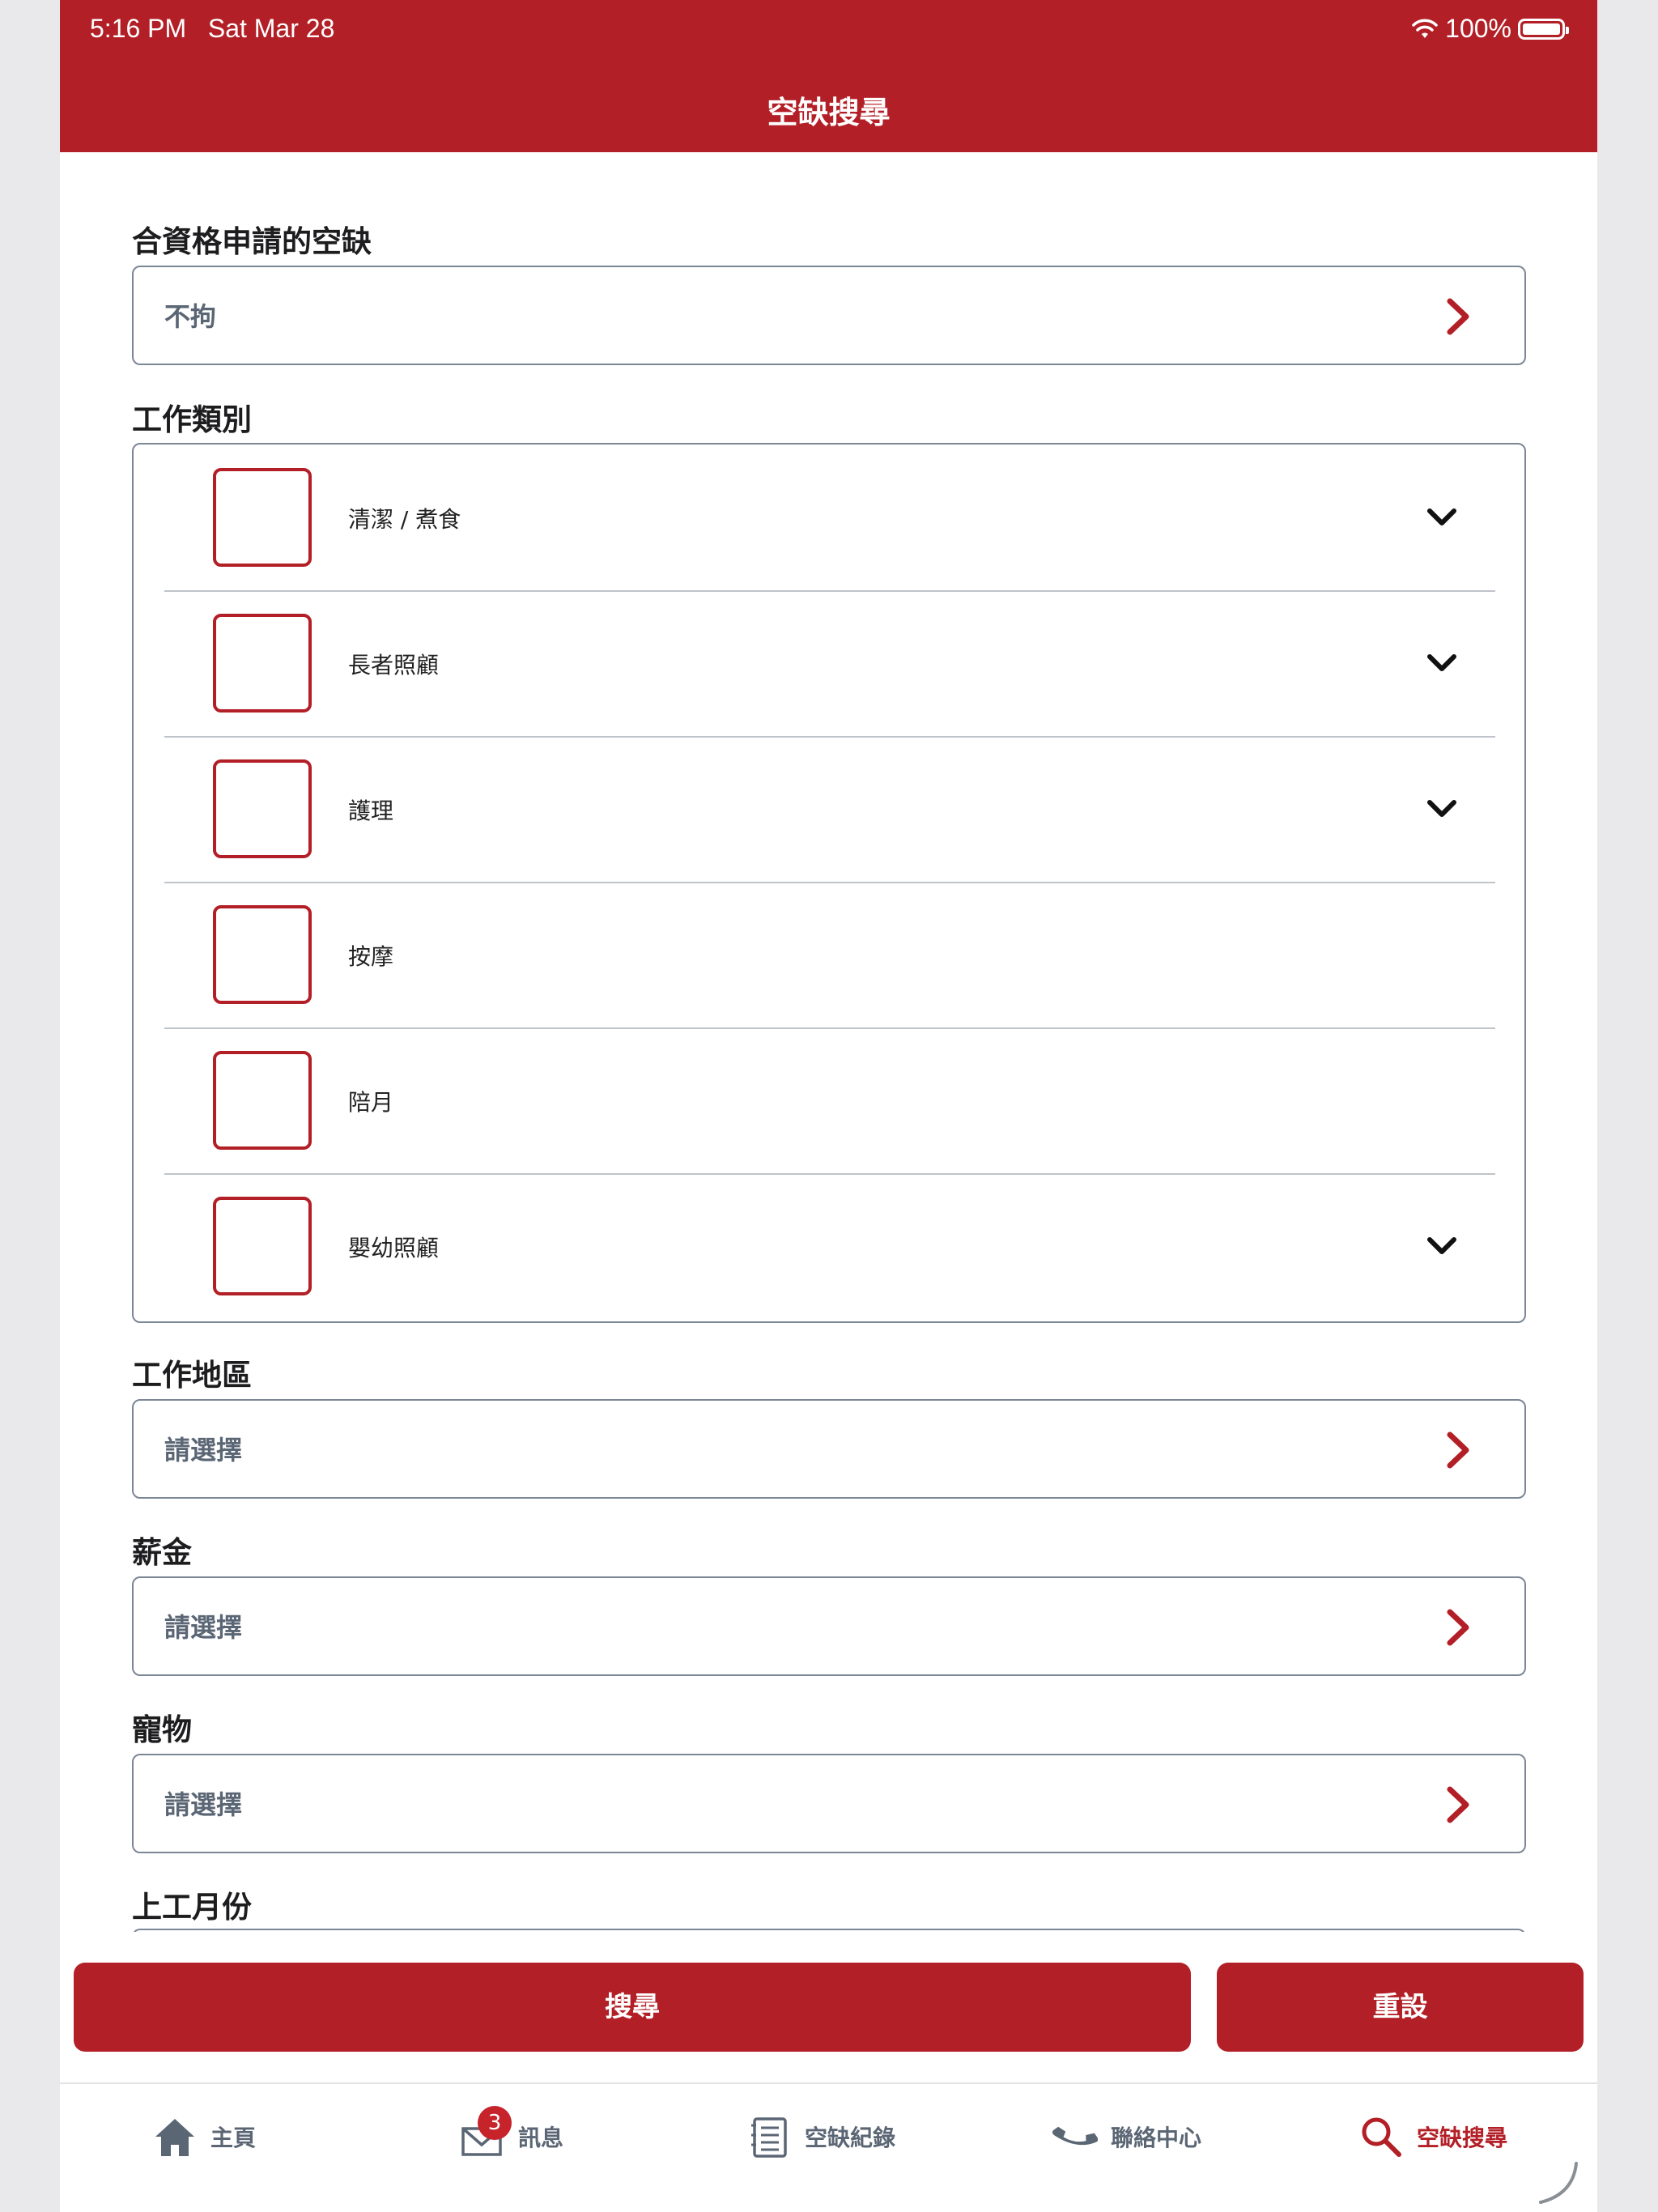  I want to click on pet-select: 請選擇, so click(829, 1804).